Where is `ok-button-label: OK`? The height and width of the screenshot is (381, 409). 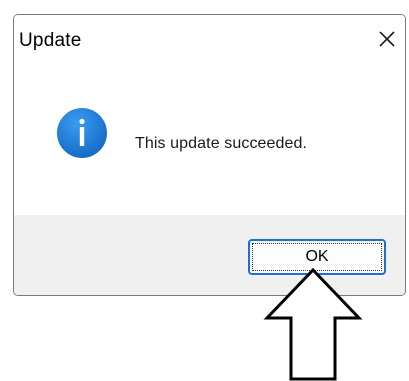 ok-button-label: OK is located at coordinates (317, 257).